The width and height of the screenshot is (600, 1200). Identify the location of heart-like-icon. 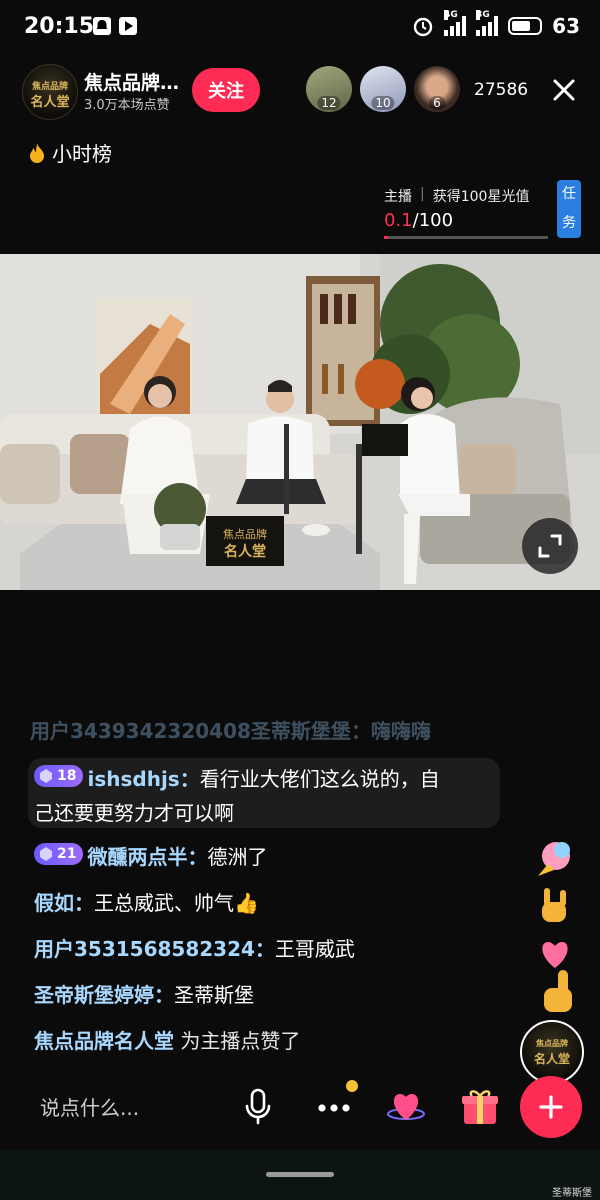
(406, 1106).